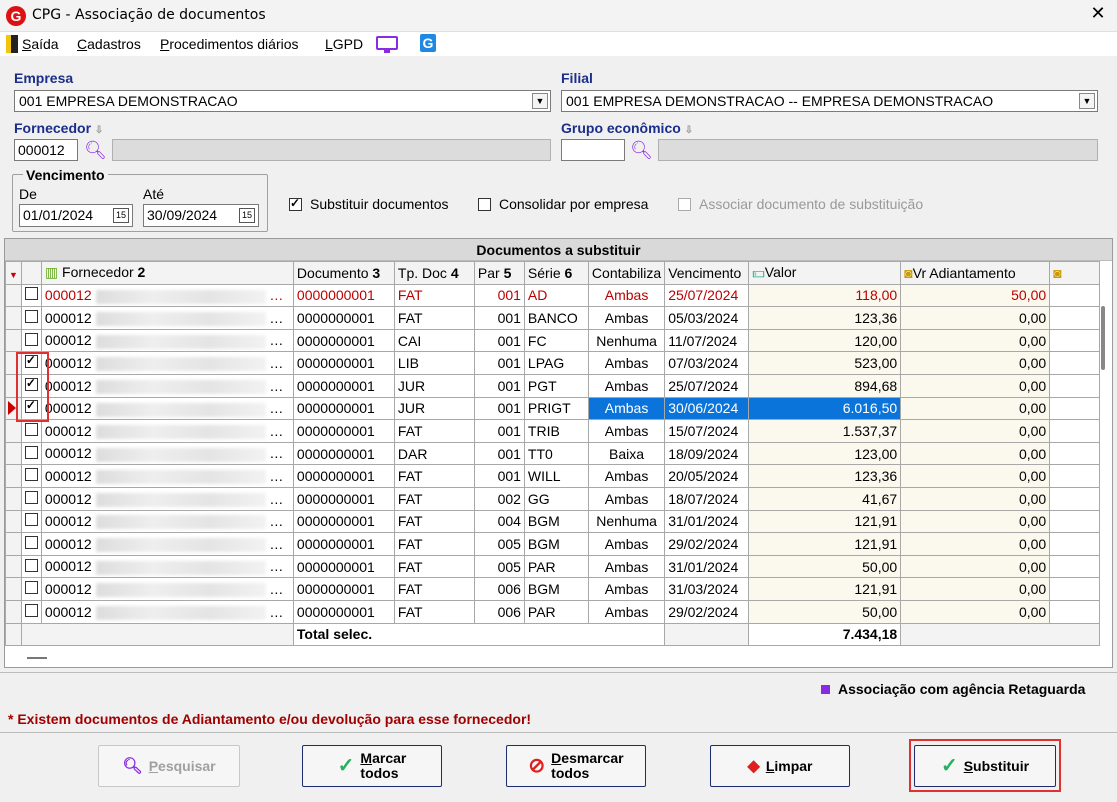 The height and width of the screenshot is (802, 1117). Describe the element at coordinates (825, 273) in the screenshot. I see `col-valor: 💵︎ Valor` at that location.